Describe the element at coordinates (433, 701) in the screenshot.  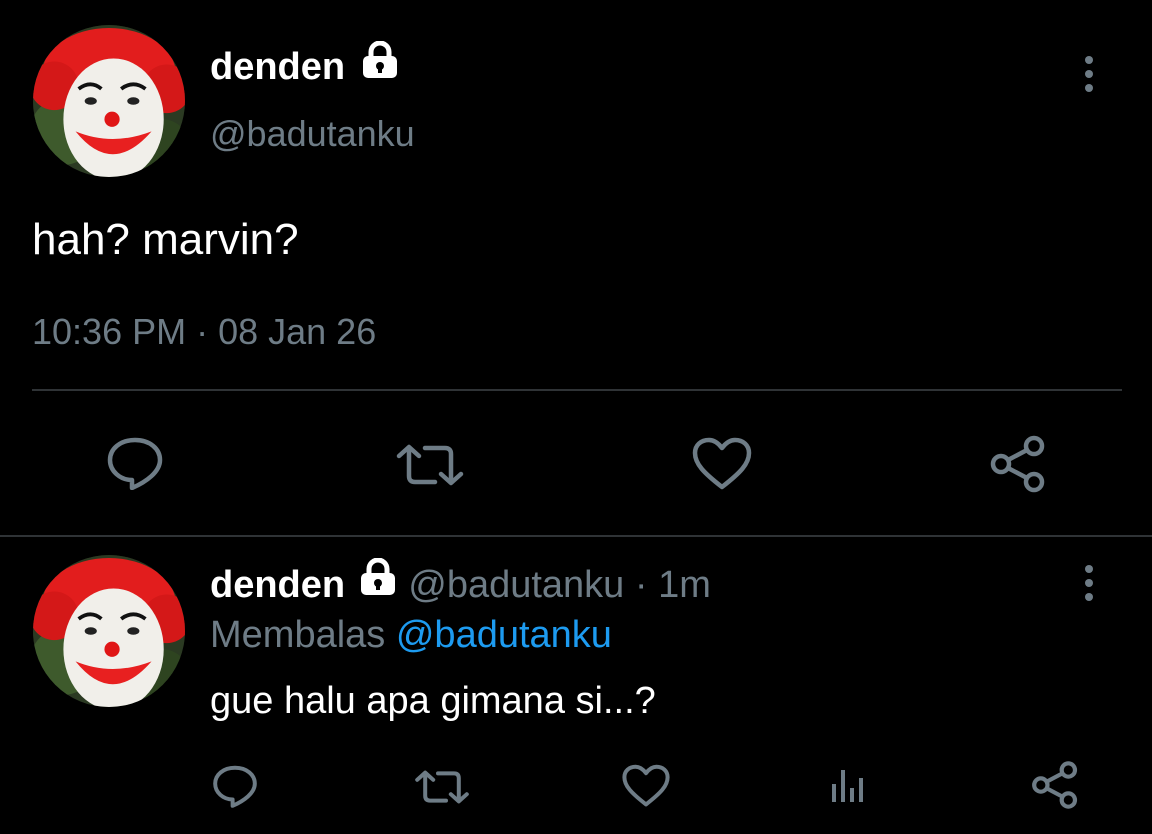
I see `reply-text: gue halu apa gimana si...?` at that location.